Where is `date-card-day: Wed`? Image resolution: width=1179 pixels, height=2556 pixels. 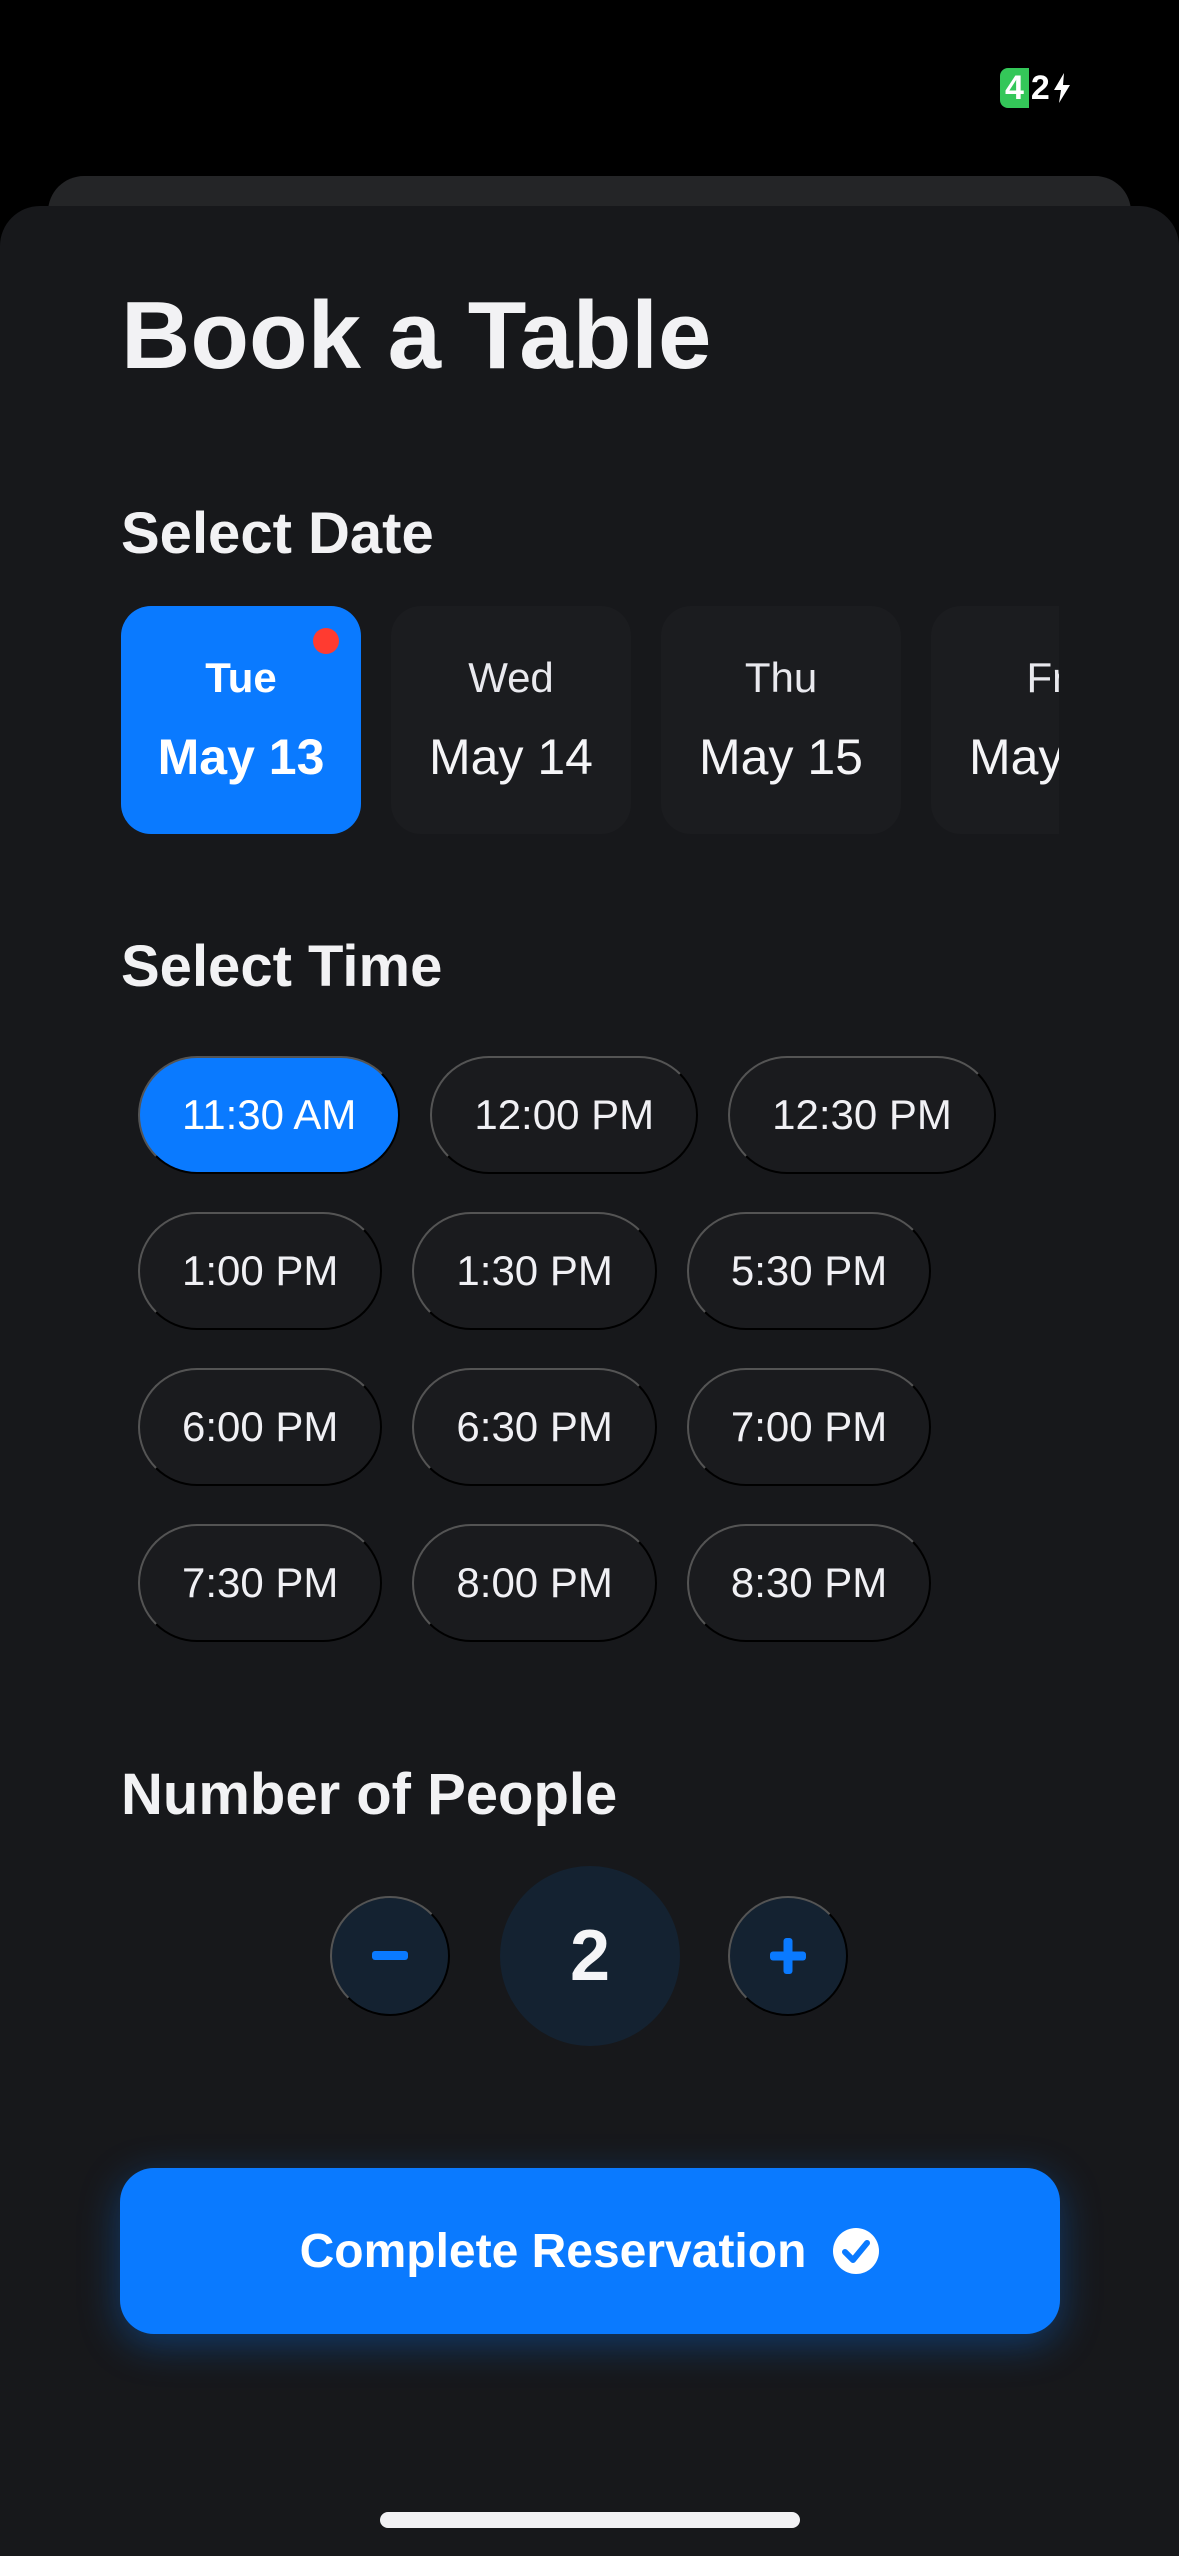 date-card-day: Wed is located at coordinates (511, 677).